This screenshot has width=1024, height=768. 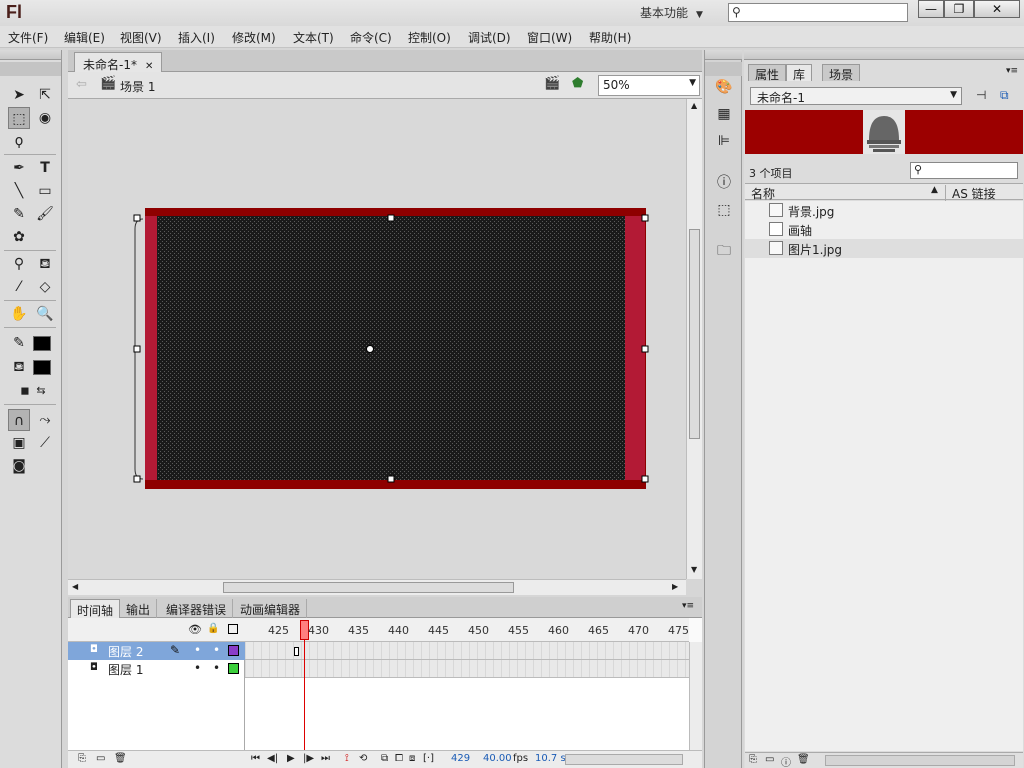 I want to click on edit-symbols-icon: ⬟, so click(x=577, y=83).